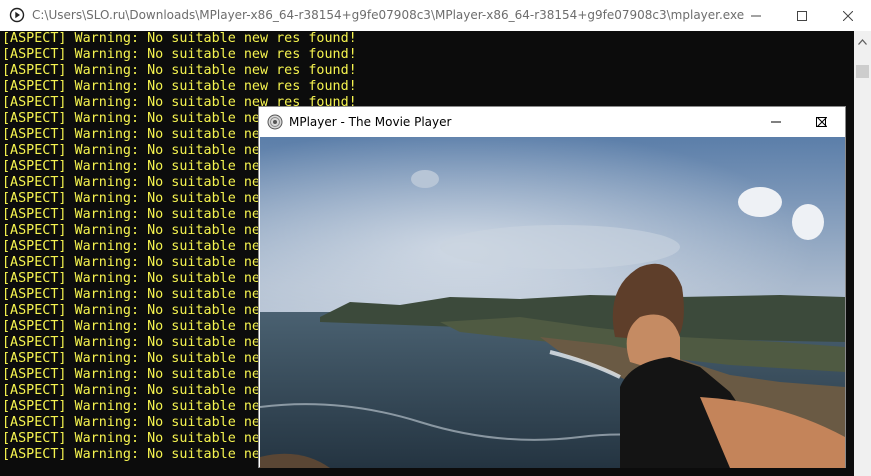 The width and height of the screenshot is (871, 476). What do you see at coordinates (862, 253) in the screenshot?
I see `console-scrollbar` at bounding box center [862, 253].